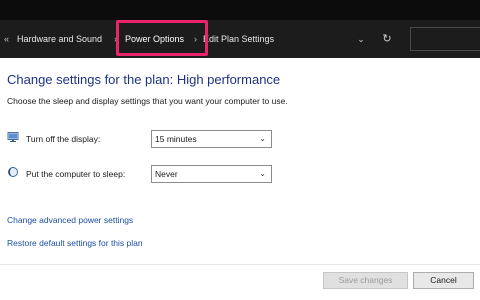  I want to click on back-chevron-icon: «, so click(6, 39).